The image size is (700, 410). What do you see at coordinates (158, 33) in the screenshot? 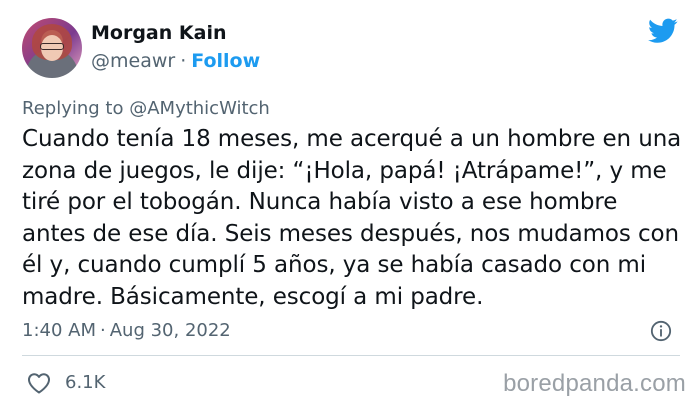
I see `author-name: Morgan Kain` at bounding box center [158, 33].